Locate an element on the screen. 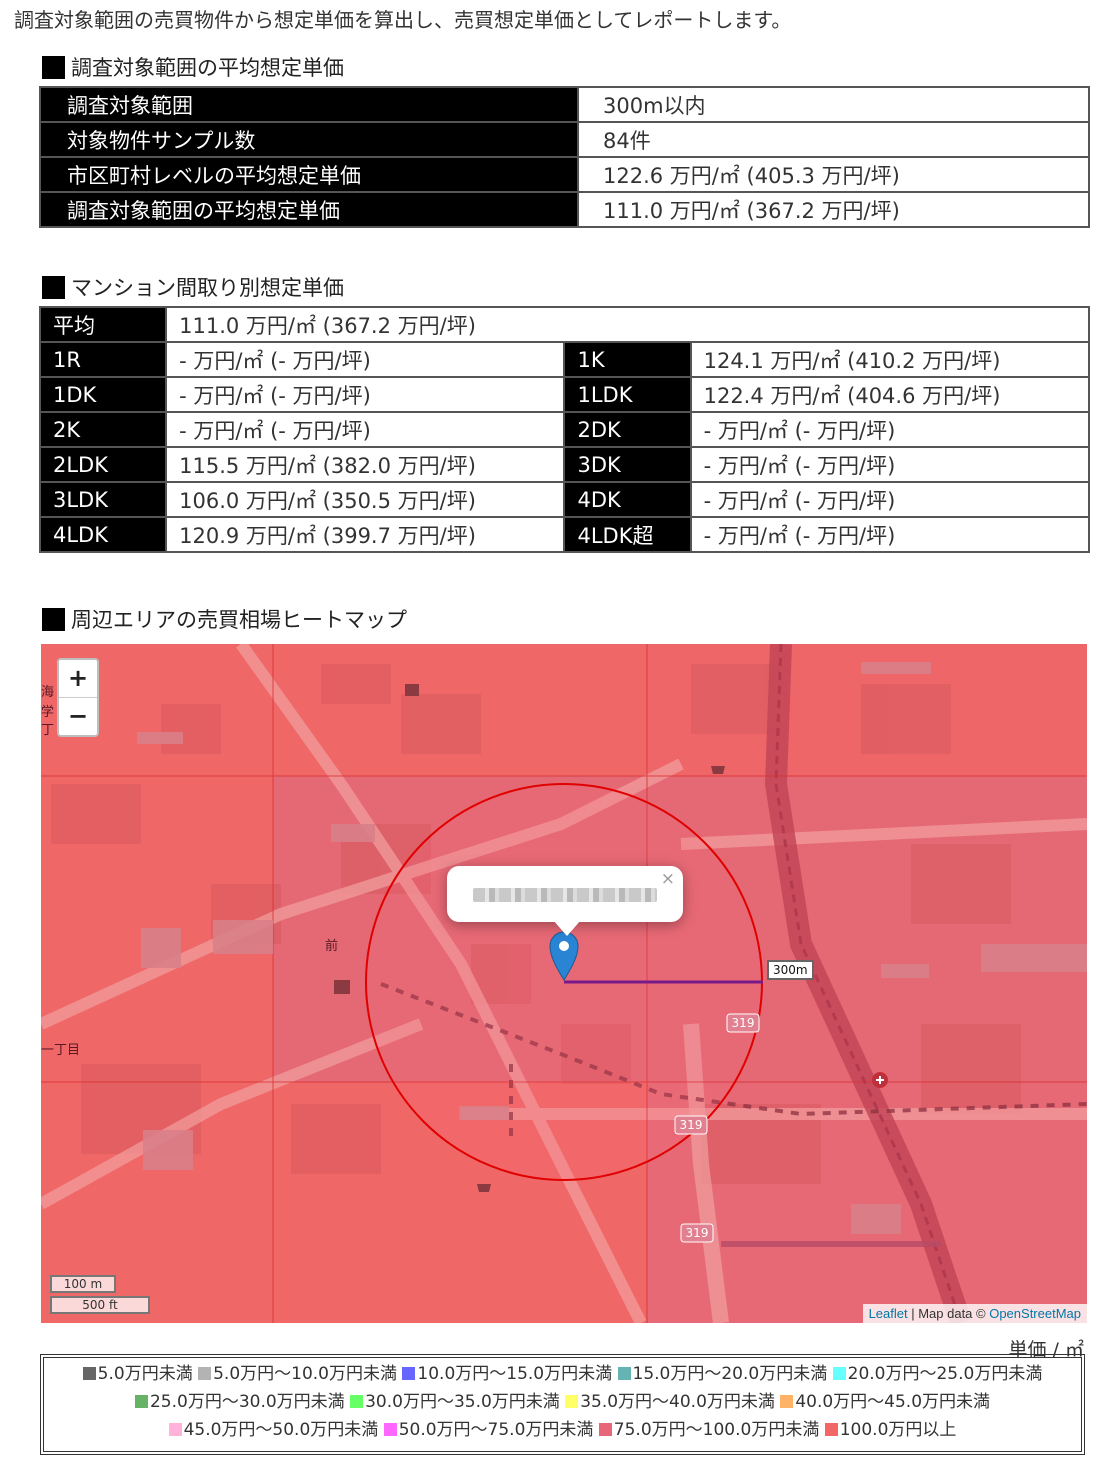  section-title-text: 調査対象範囲の平均想定単価 is located at coordinates (207, 68).